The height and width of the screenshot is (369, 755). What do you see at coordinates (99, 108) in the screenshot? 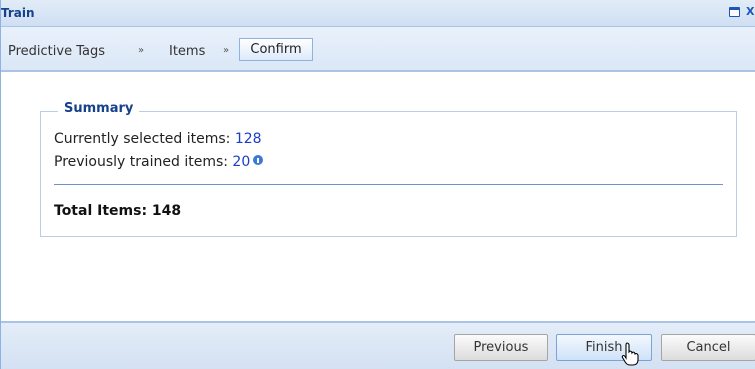
I see `summary-legend: Summary` at bounding box center [99, 108].